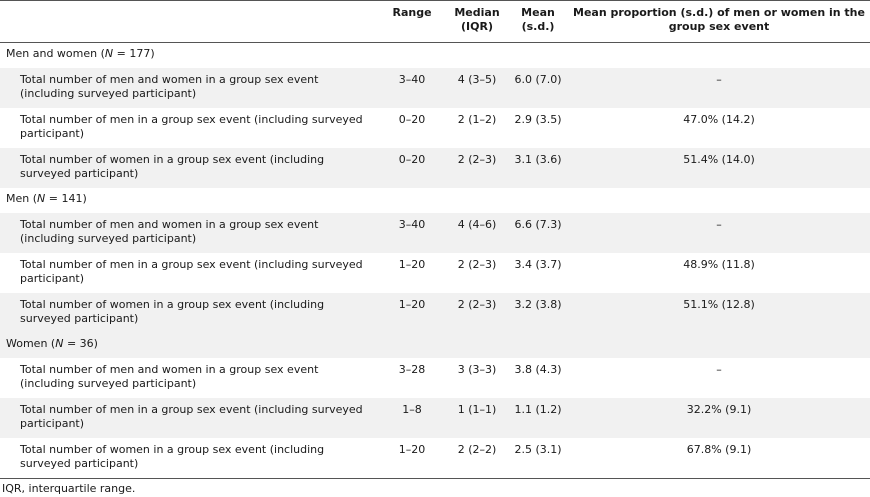 The width and height of the screenshot is (870, 497). I want to click on cell-mean: 2.9 (3.5), so click(538, 119).